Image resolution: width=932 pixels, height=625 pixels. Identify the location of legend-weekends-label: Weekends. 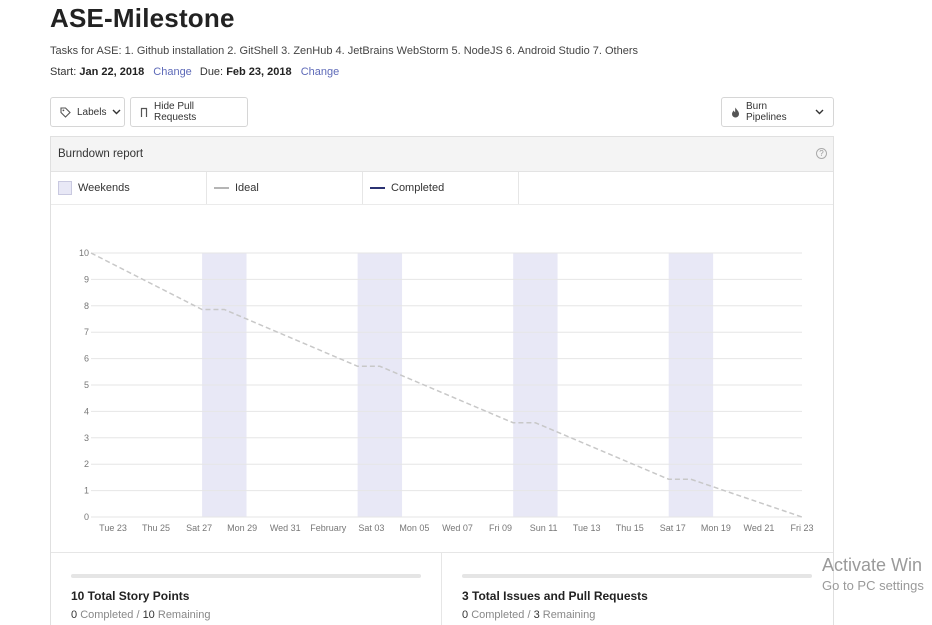
(104, 188).